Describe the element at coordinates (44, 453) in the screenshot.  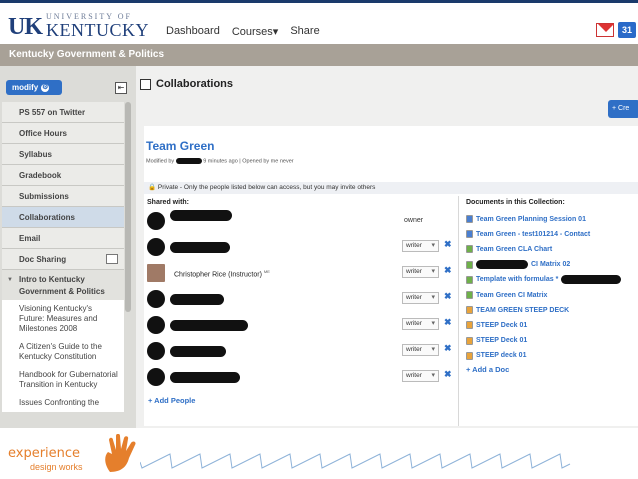
I see `brand-top-text: experience` at that location.